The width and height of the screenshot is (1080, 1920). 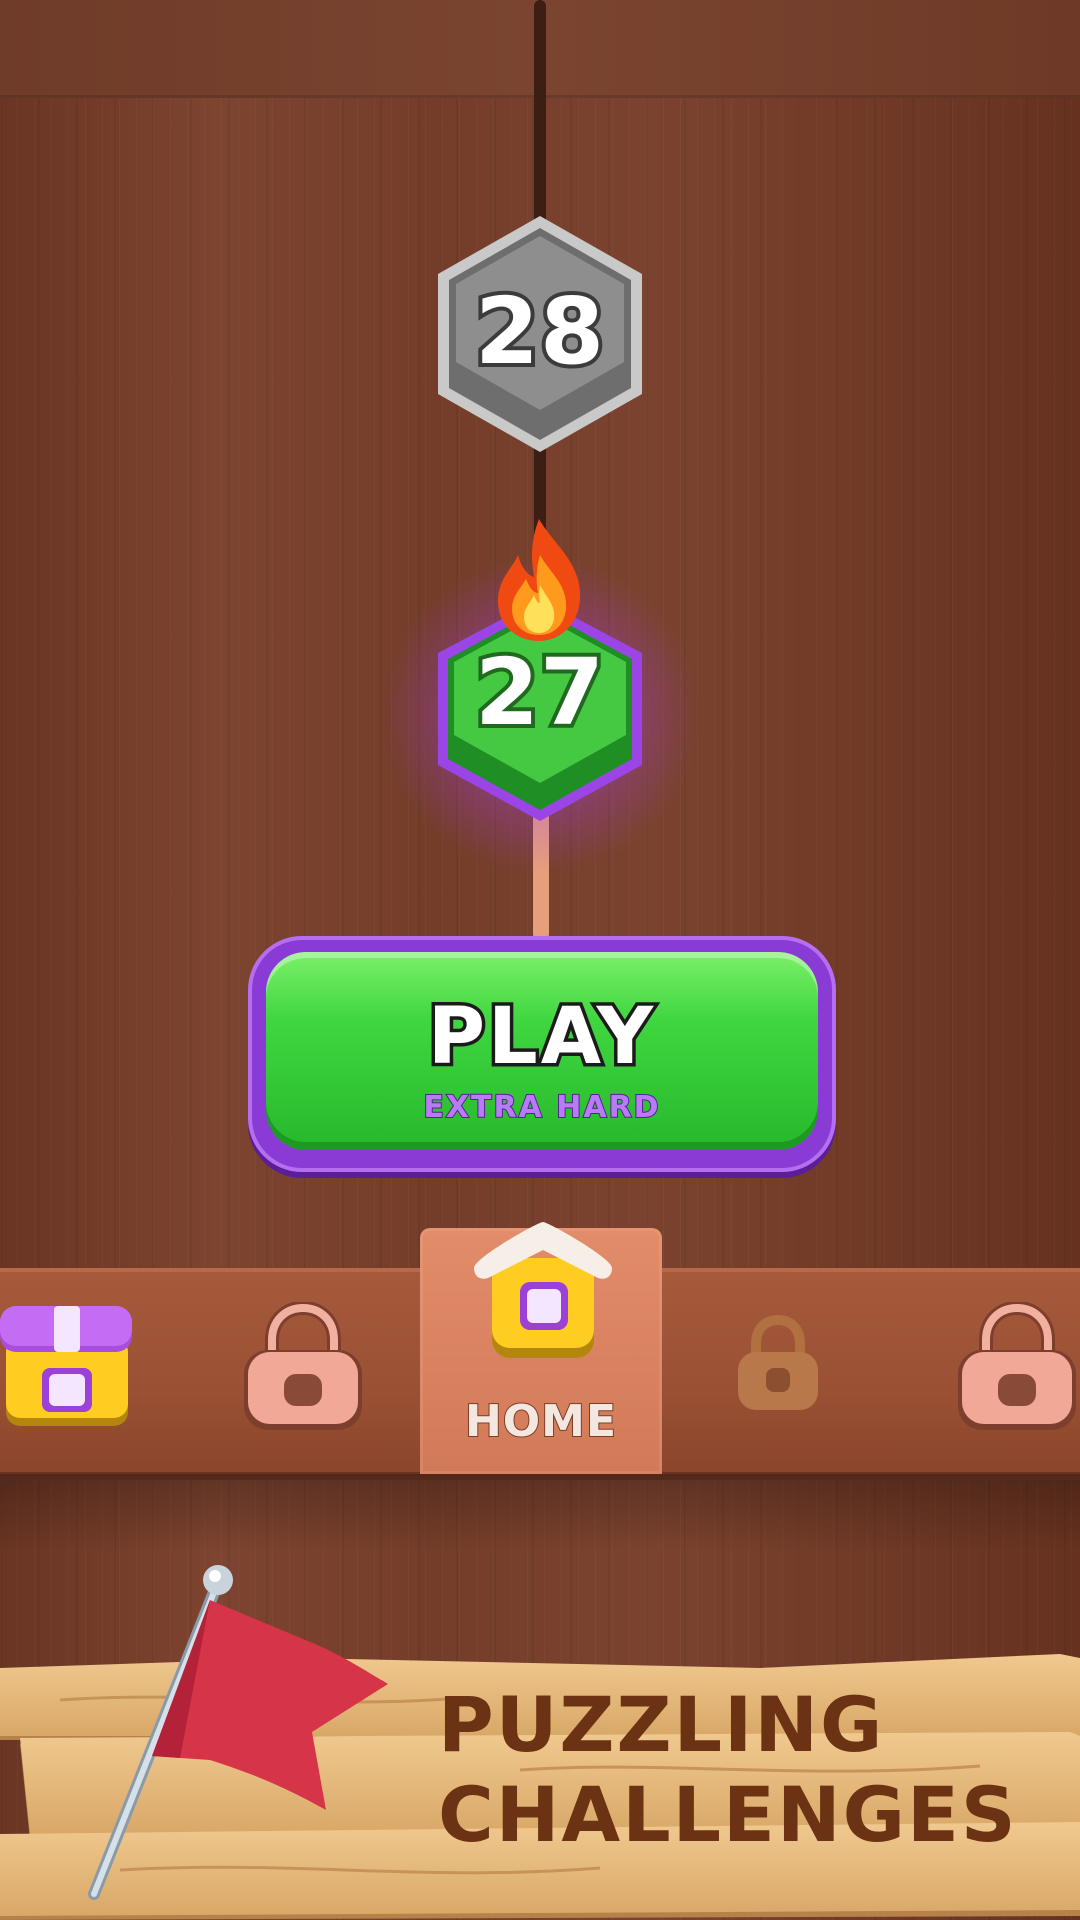 What do you see at coordinates (67, 1367) in the screenshot?
I see `shop-icon` at bounding box center [67, 1367].